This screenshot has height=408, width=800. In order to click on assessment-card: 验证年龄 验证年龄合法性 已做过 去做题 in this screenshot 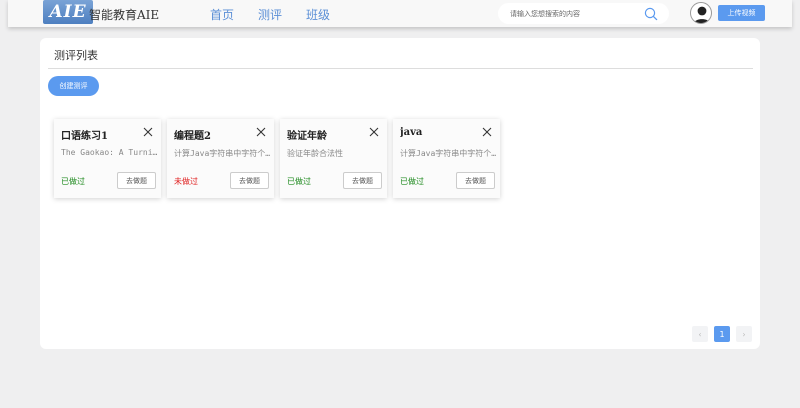, I will do `click(333, 158)`.